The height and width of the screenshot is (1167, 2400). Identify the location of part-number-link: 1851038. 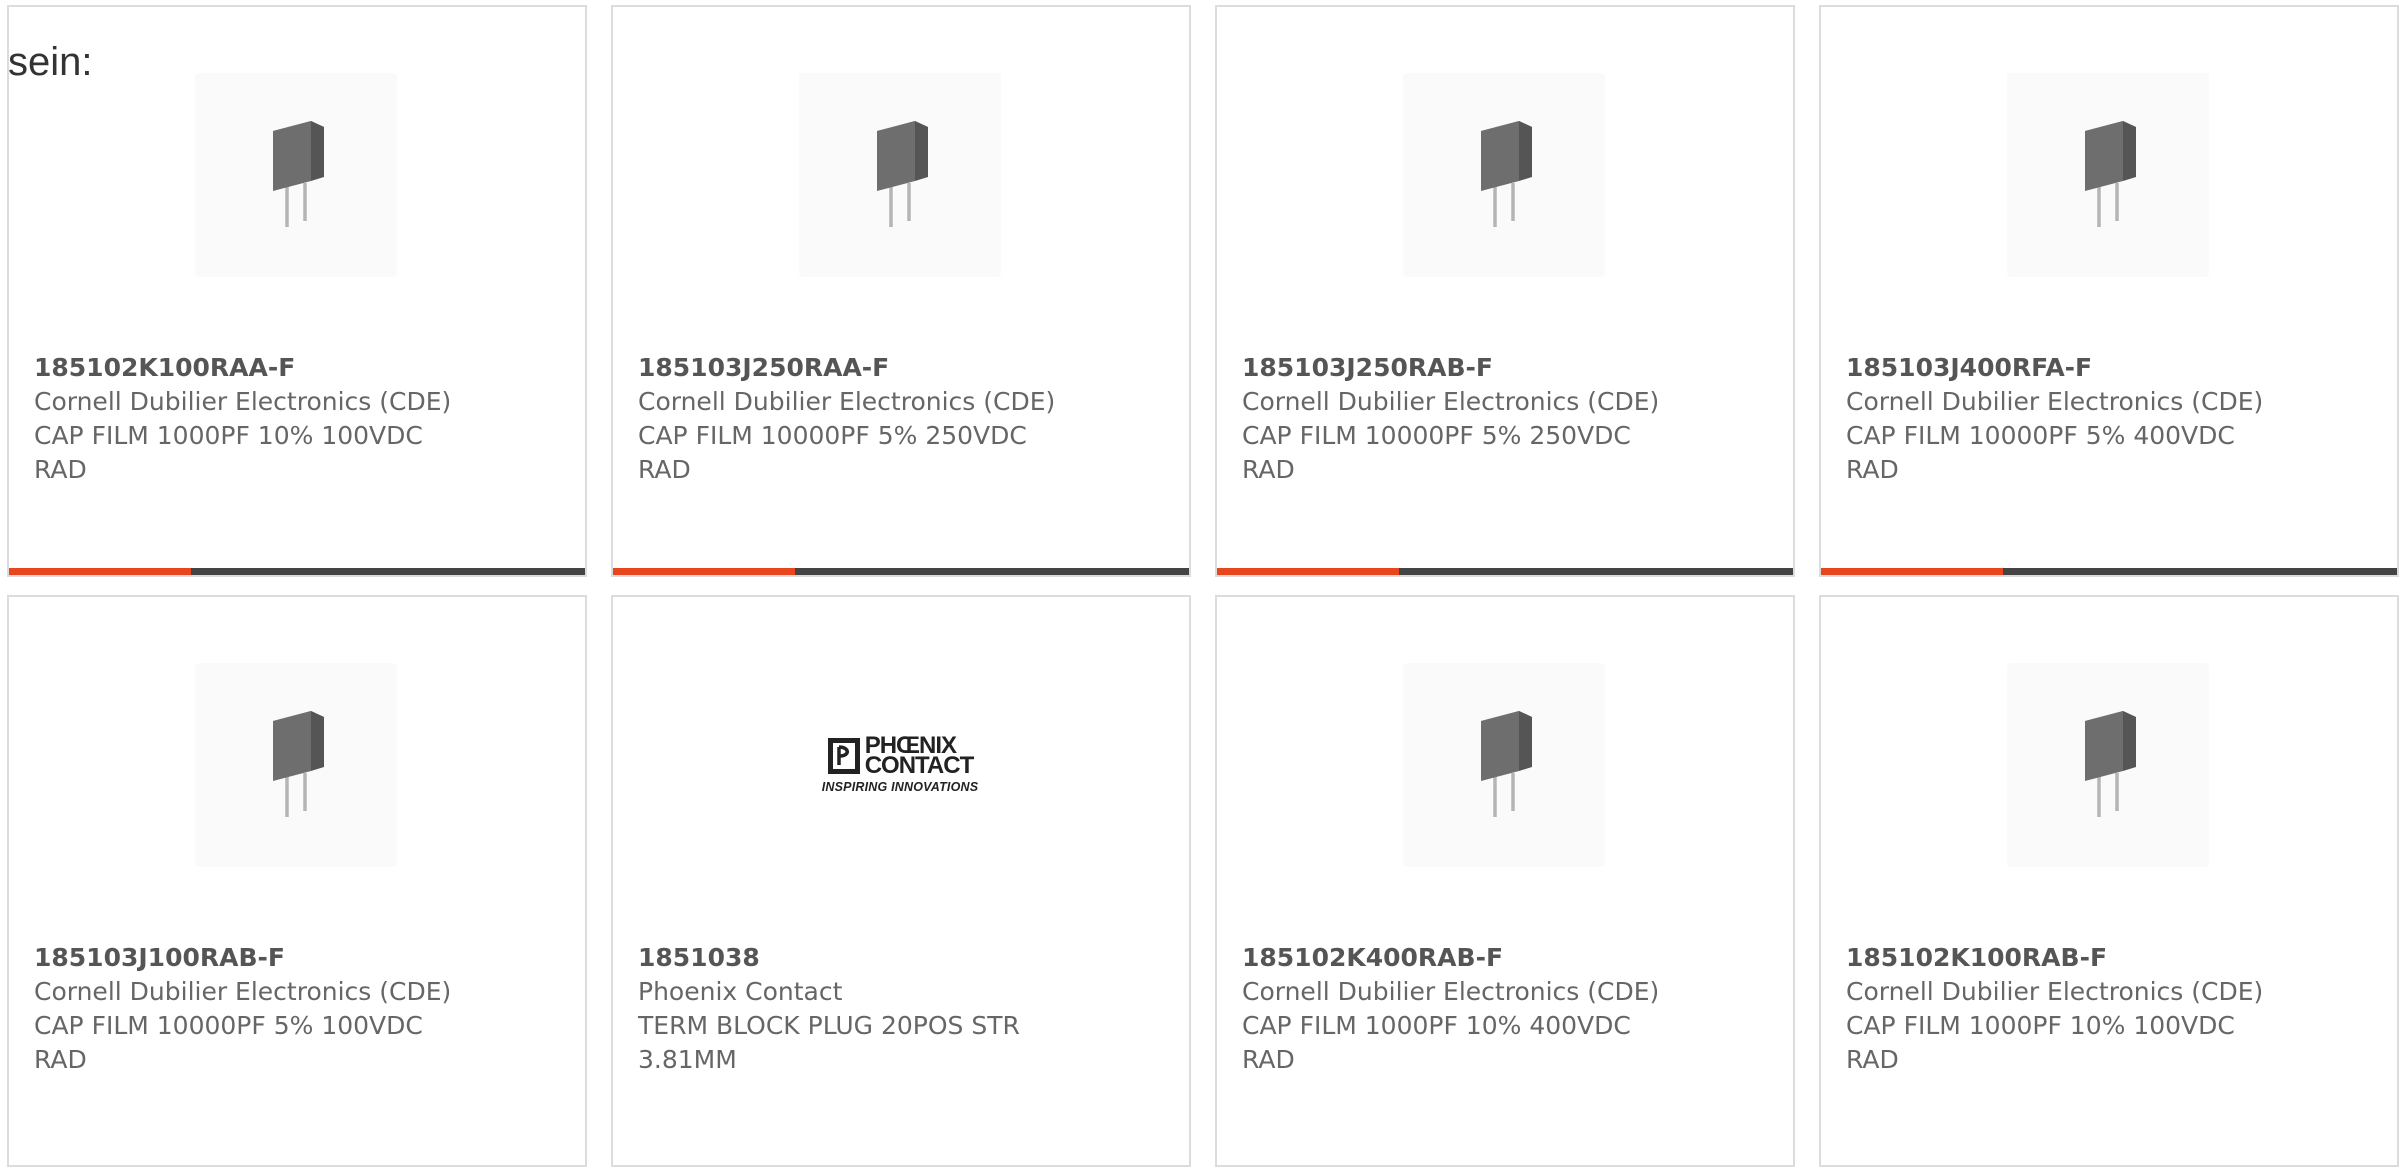
(888, 958).